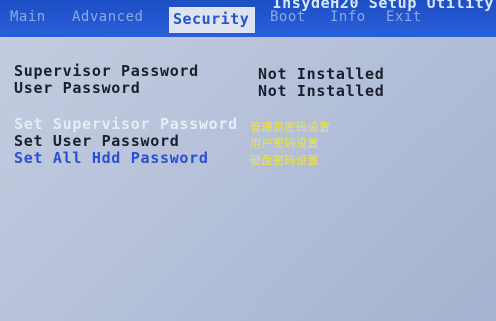 This screenshot has width=496, height=321. What do you see at coordinates (96, 141) in the screenshot?
I see `set-user-password-item: Set User Password` at bounding box center [96, 141].